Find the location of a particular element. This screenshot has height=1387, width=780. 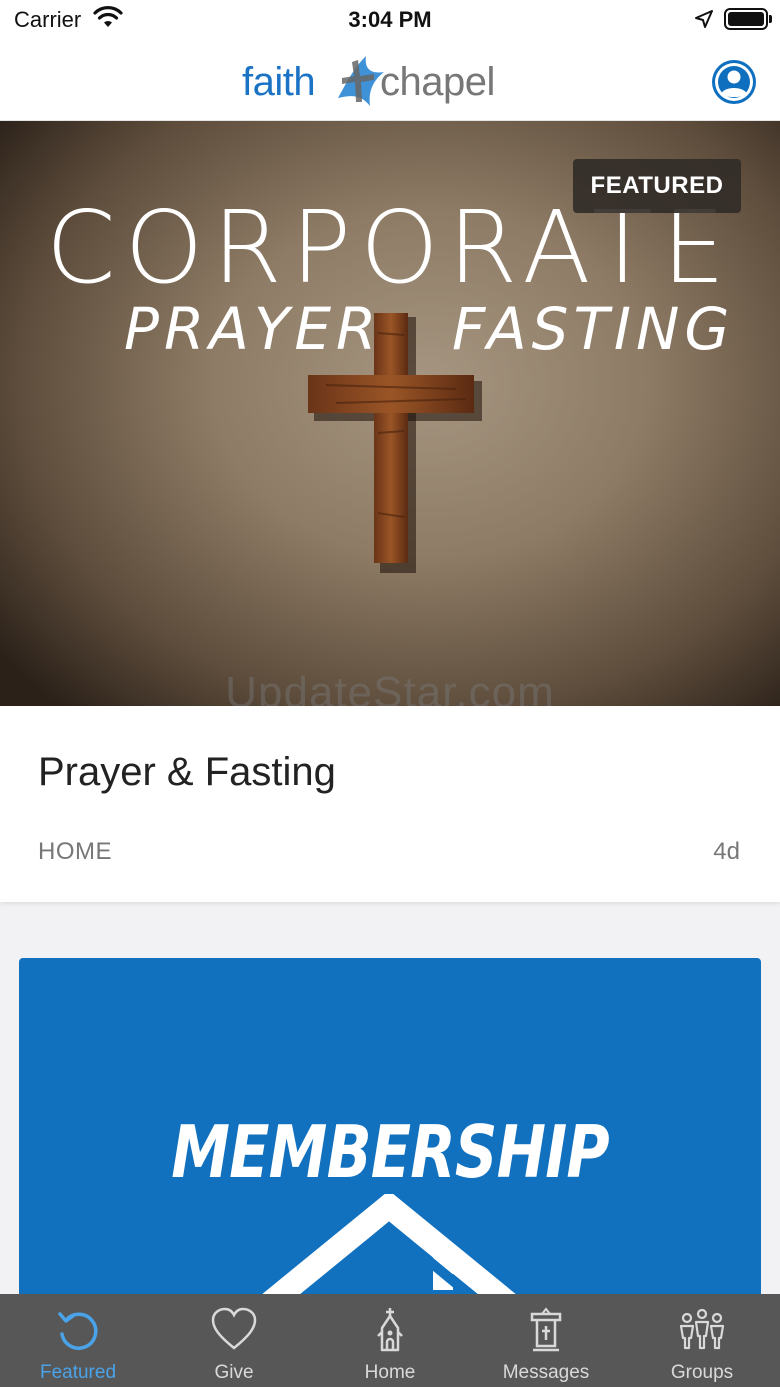

tab-label: Featured is located at coordinates (78, 1372).